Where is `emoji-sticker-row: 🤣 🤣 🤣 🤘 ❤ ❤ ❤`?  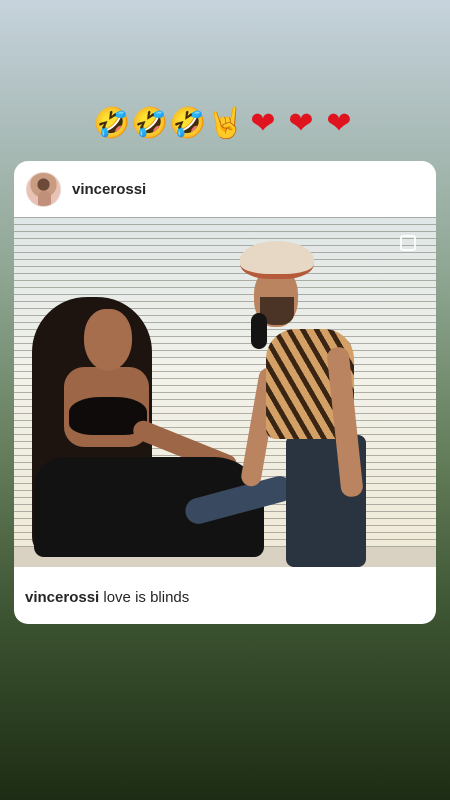
emoji-sticker-row: 🤣 🤣 🤣 🤘 ❤ ❤ ❤ is located at coordinates (225, 124).